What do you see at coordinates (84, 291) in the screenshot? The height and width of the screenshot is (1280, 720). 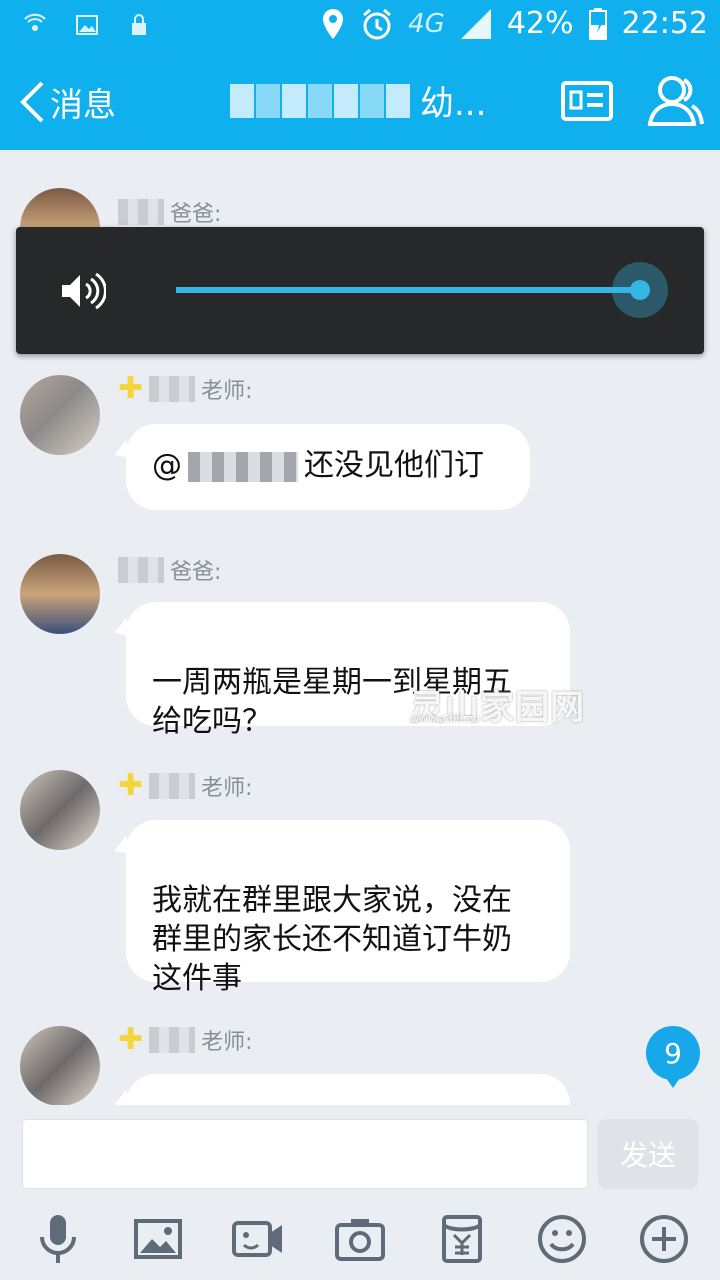 I see `speaker-icon` at bounding box center [84, 291].